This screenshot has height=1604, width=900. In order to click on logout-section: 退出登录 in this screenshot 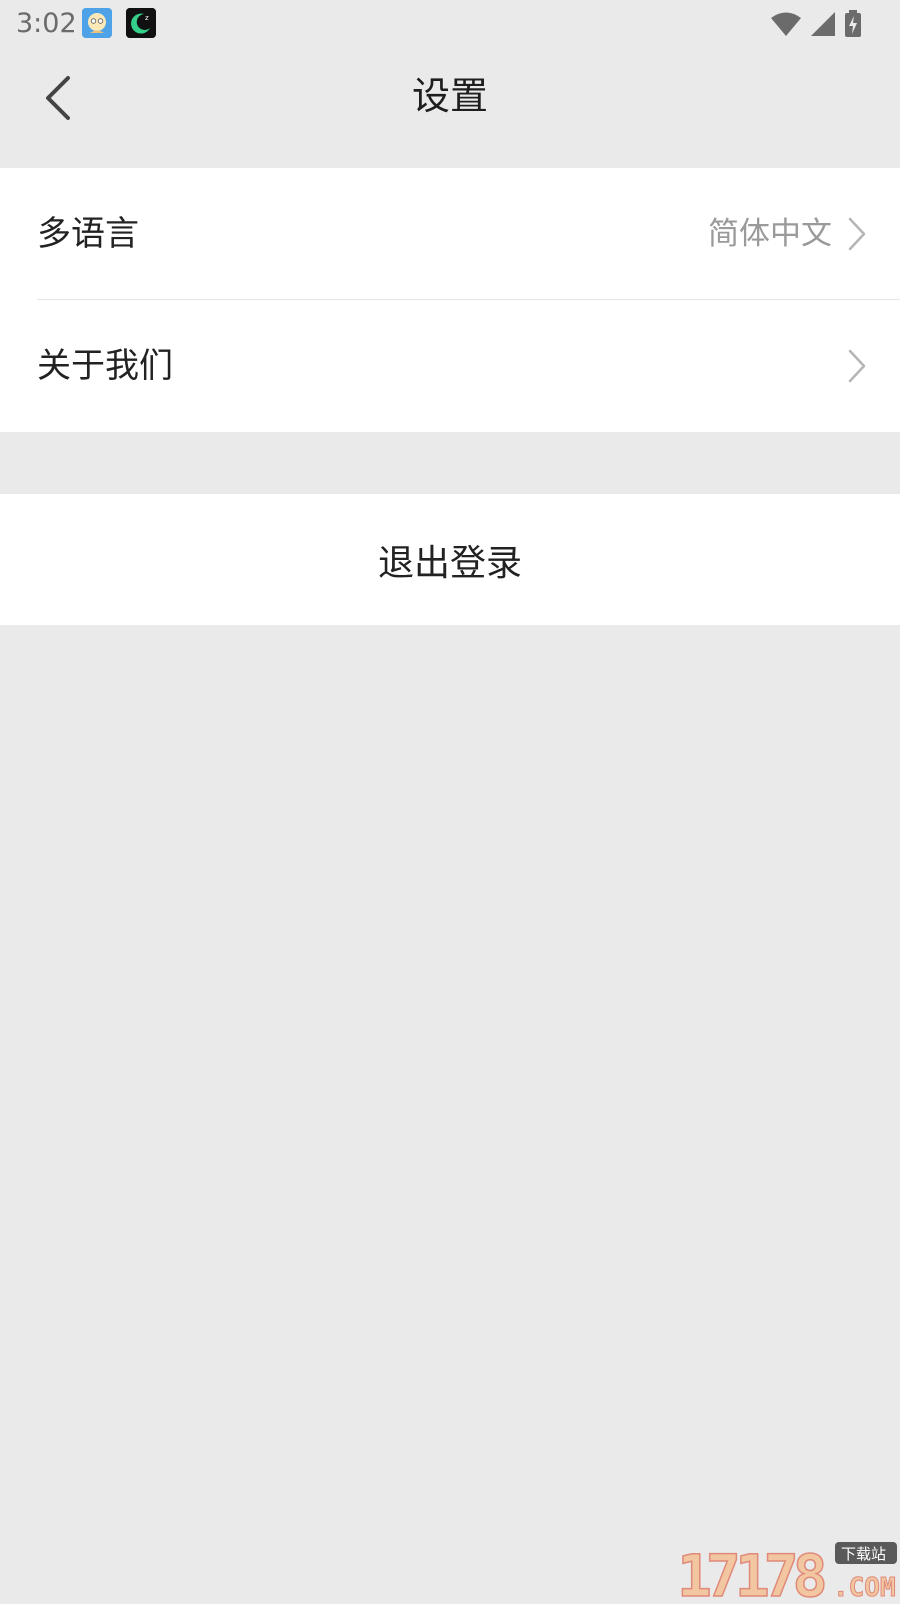, I will do `click(450, 559)`.